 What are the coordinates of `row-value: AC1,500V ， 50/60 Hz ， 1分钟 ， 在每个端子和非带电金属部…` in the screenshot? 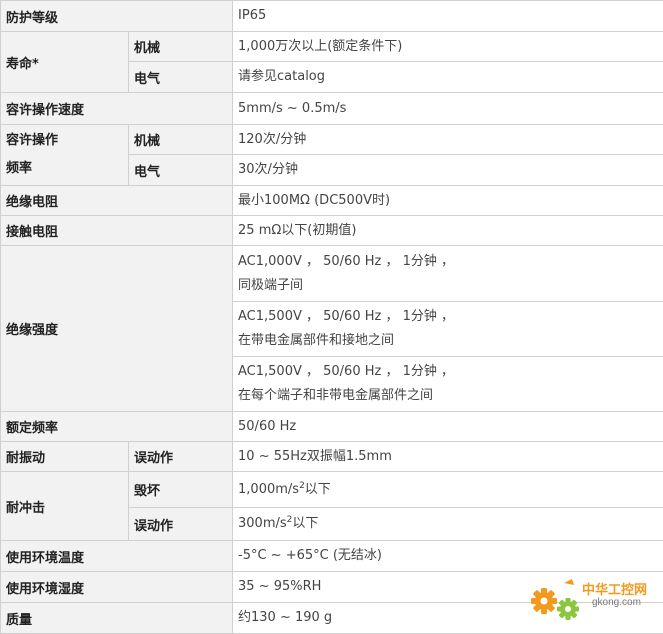 It's located at (448, 384).